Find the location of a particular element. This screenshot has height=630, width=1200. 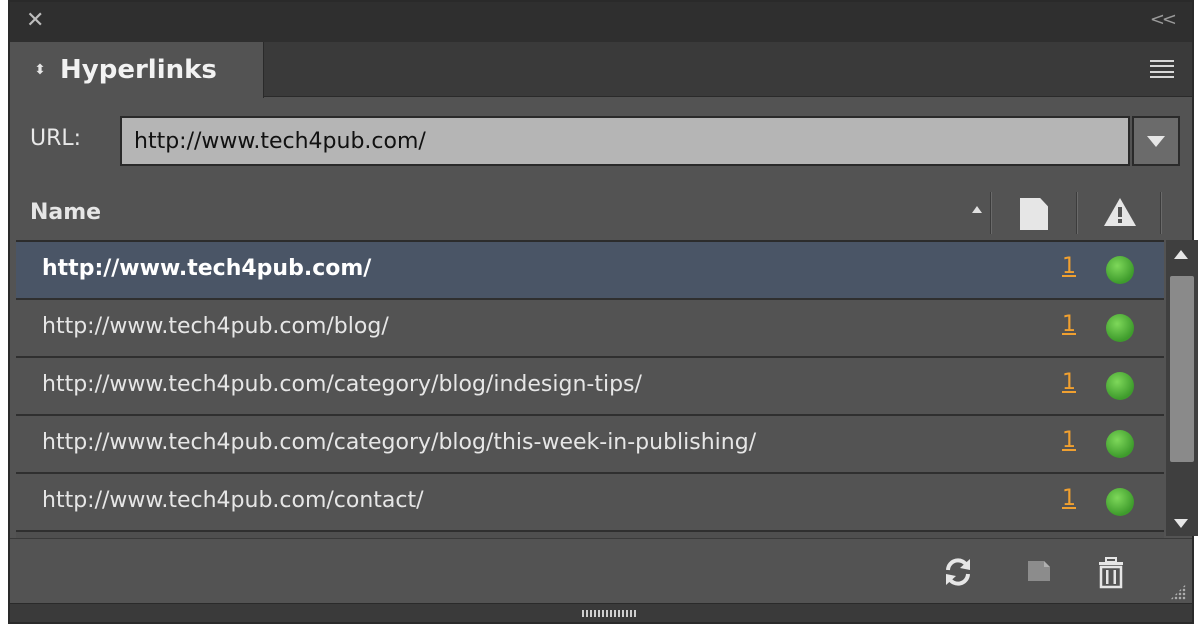

collapse-panel-icon: << is located at coordinates (1163, 20).